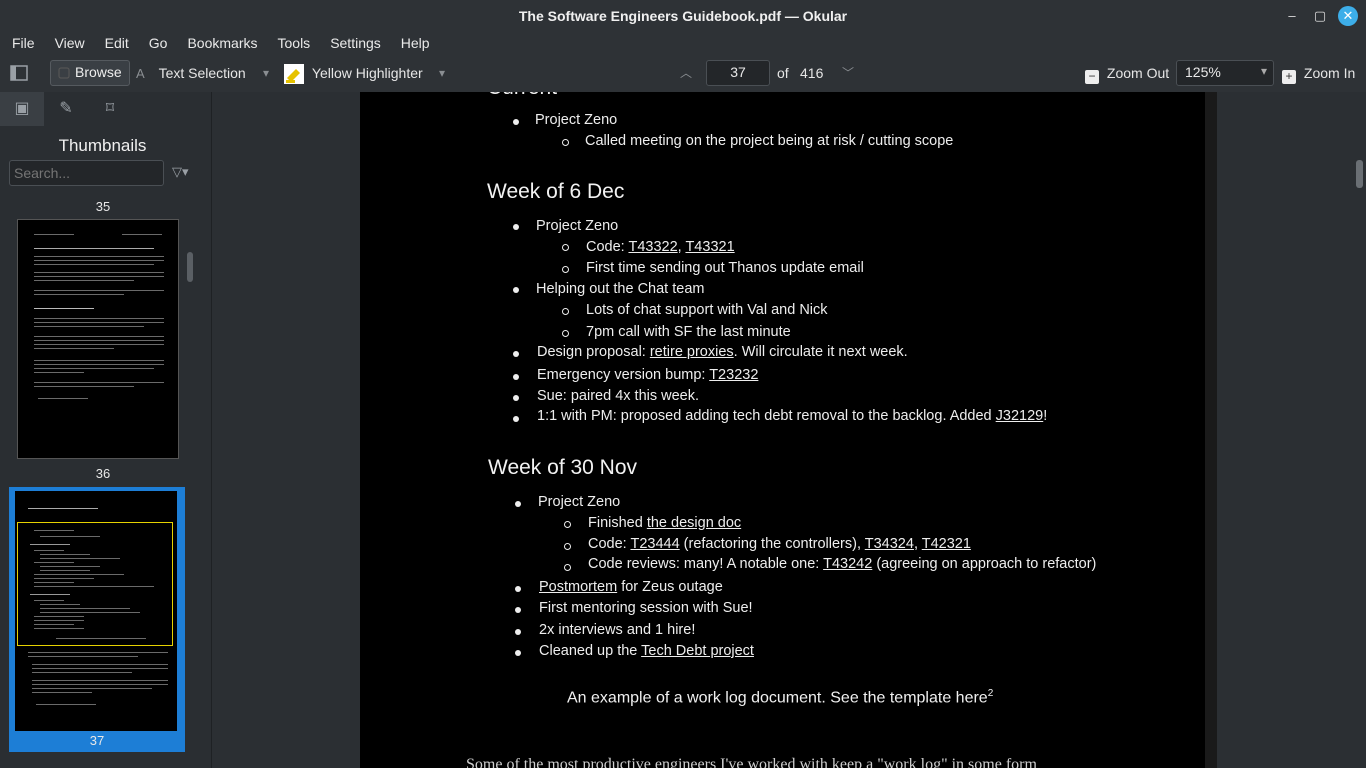  I want to click on zoom-out-button: − Zoom Out, so click(1127, 73).